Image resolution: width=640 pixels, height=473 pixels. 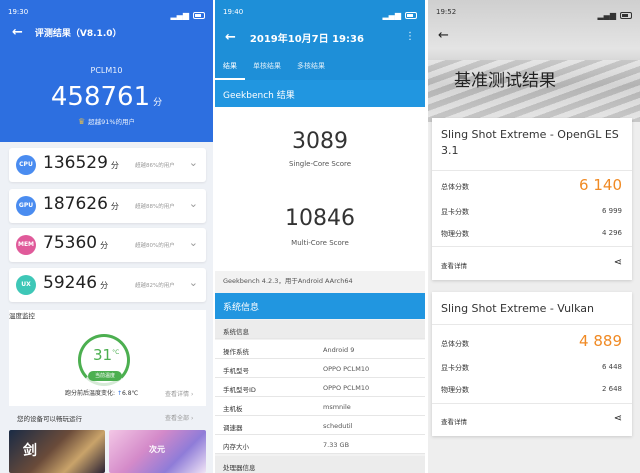 I want to click on ux-score-value: 59246, so click(x=70, y=283).